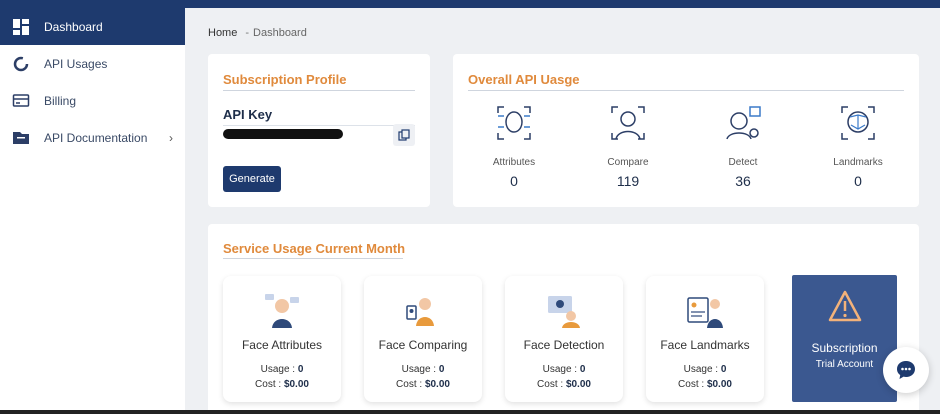  I want to click on subscription-title: Subscription, so click(844, 348).